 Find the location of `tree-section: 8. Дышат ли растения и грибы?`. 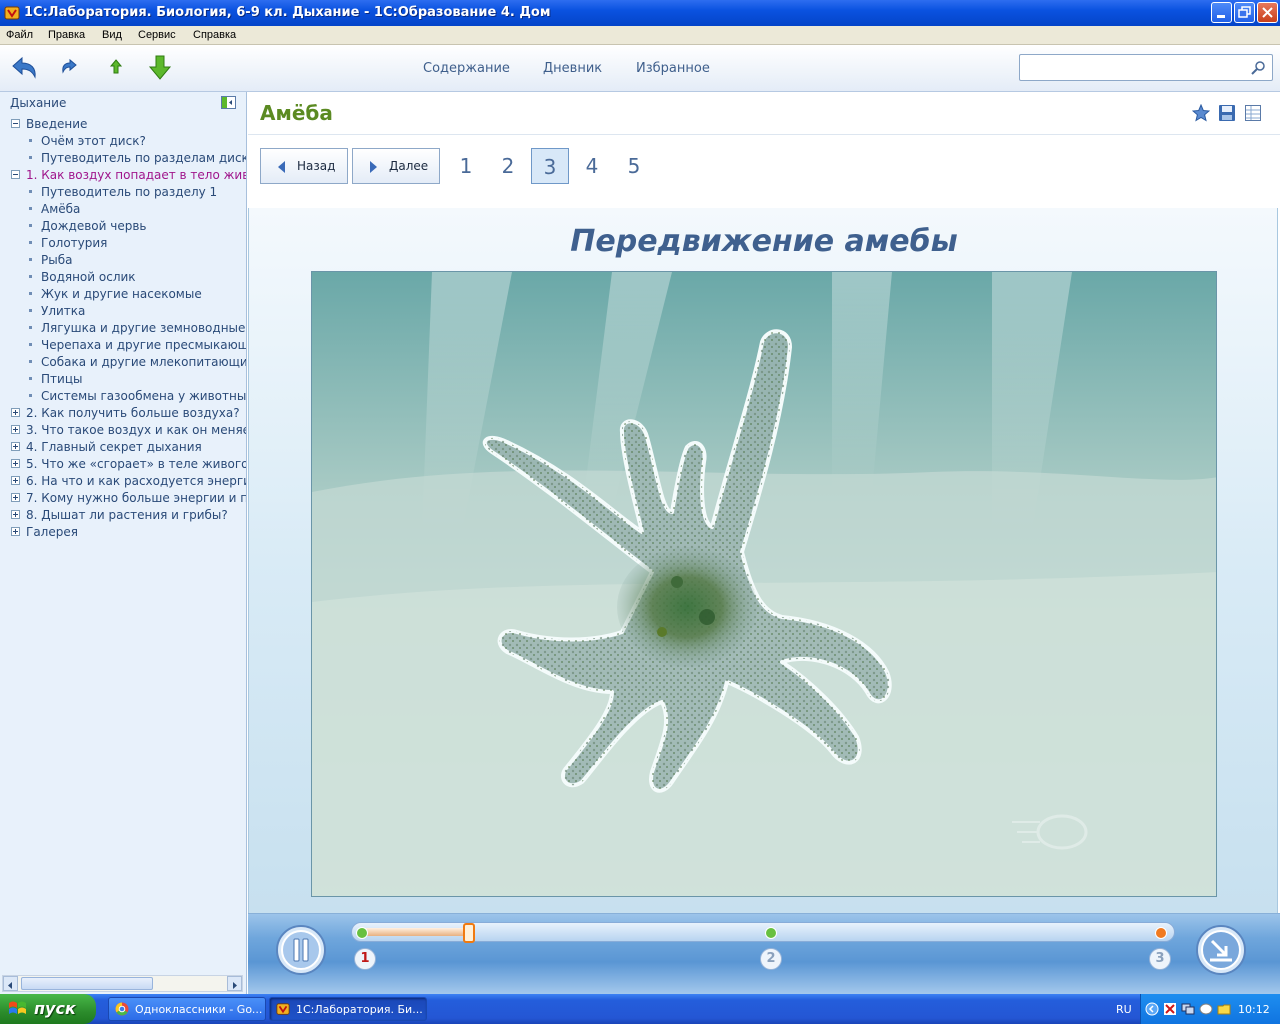

tree-section: 8. Дышат ли растения и грибы? is located at coordinates (123, 515).